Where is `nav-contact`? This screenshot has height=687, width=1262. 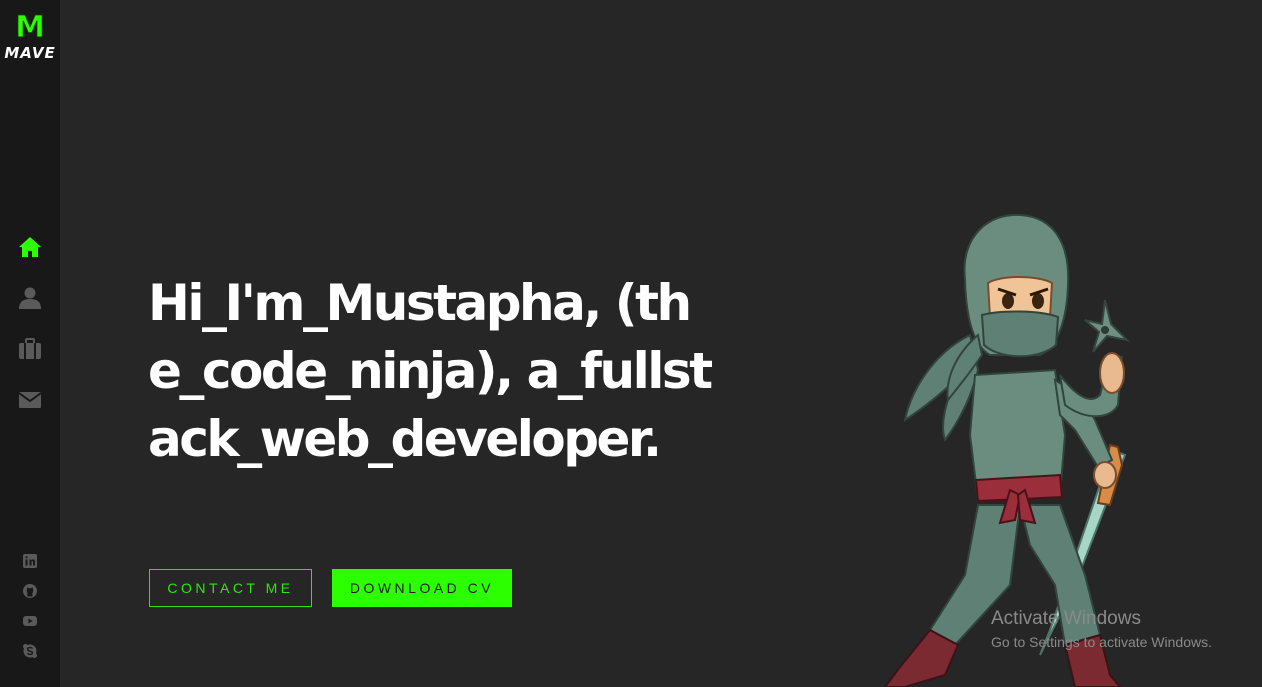
nav-contact is located at coordinates (30, 400).